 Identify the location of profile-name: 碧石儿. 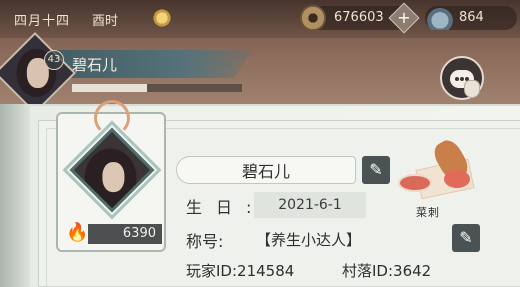
(265, 171).